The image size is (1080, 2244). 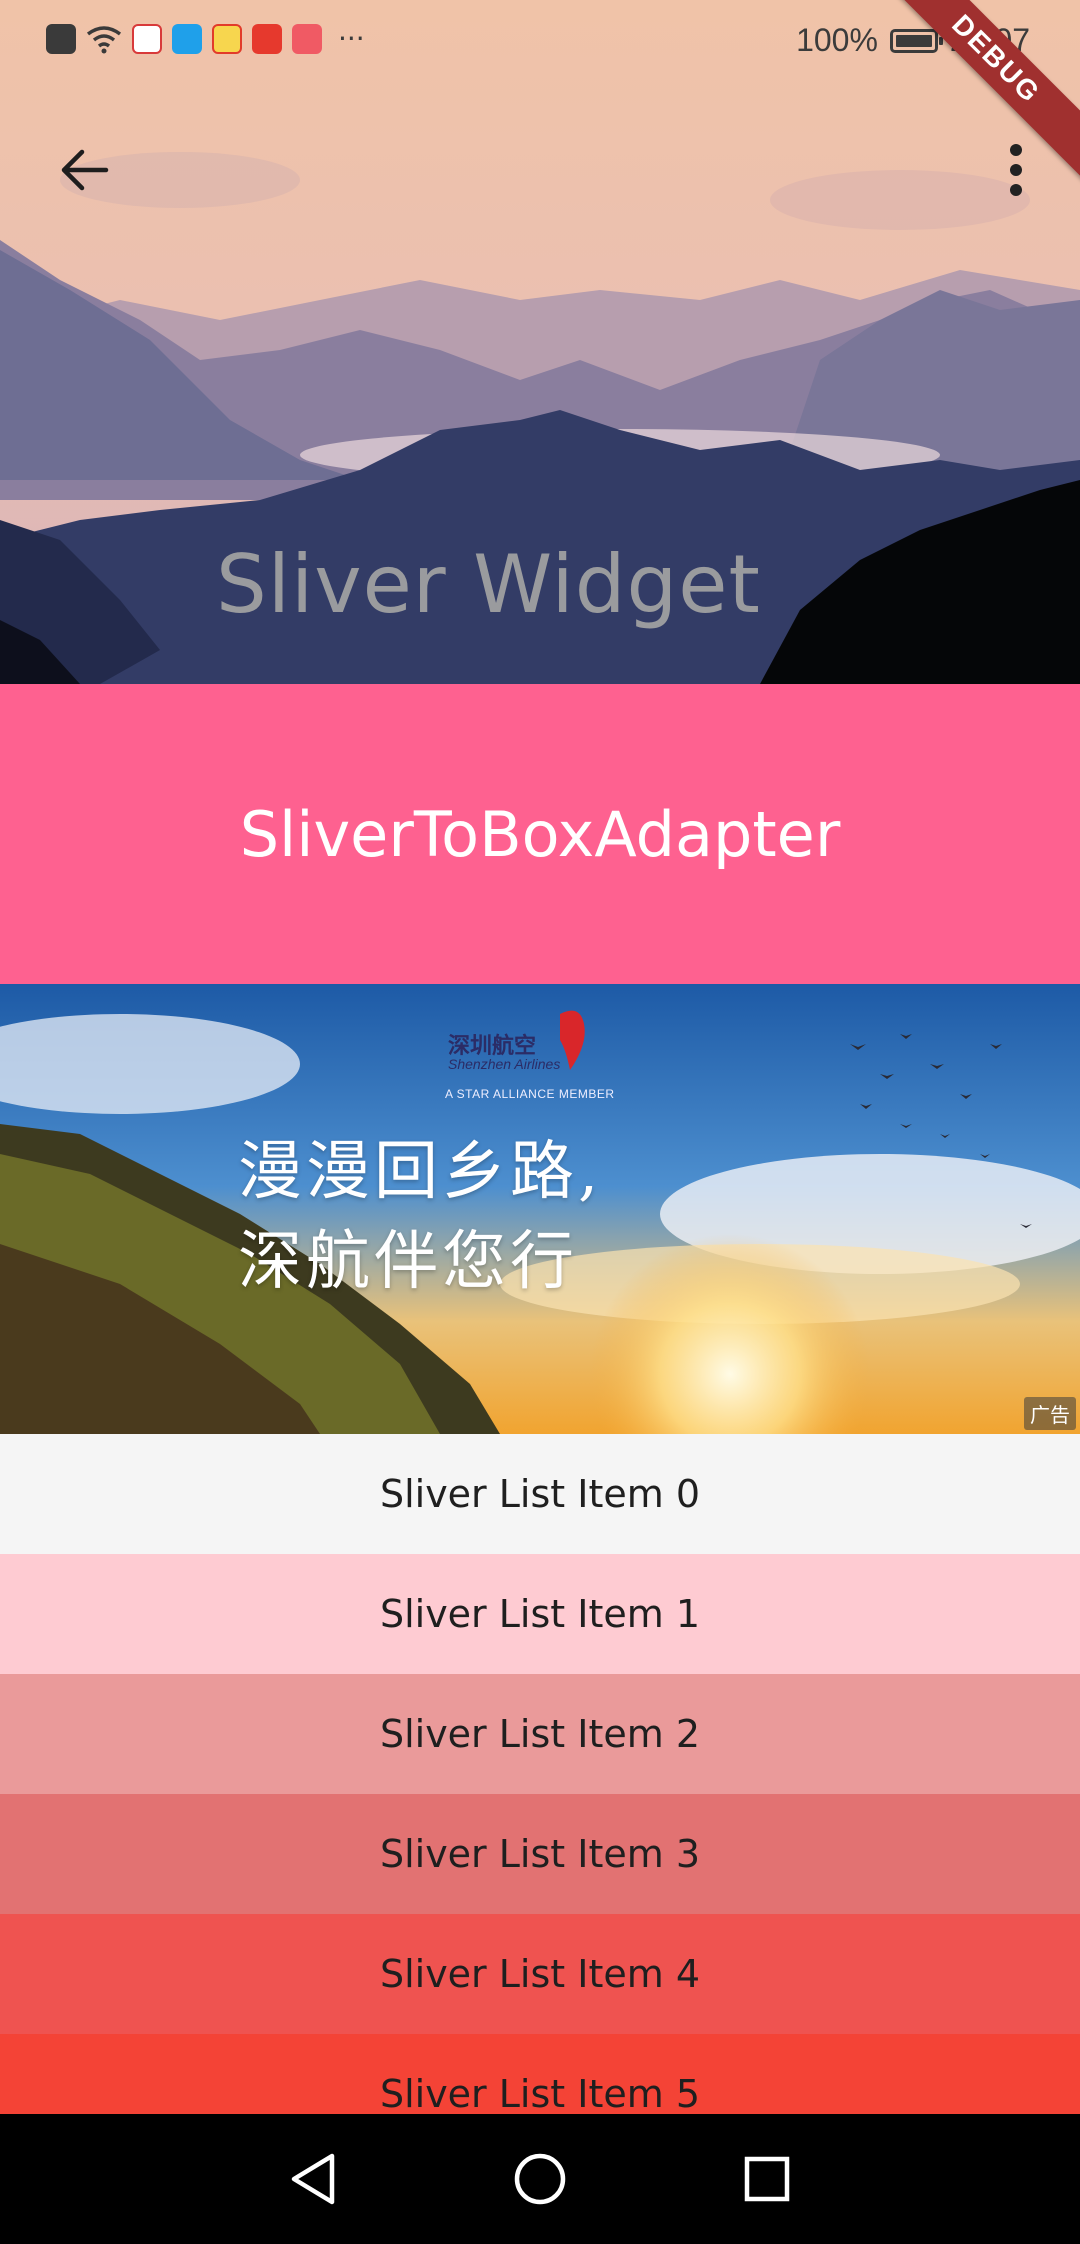 I want to click on page-title: Sliver Widget, so click(x=488, y=584).